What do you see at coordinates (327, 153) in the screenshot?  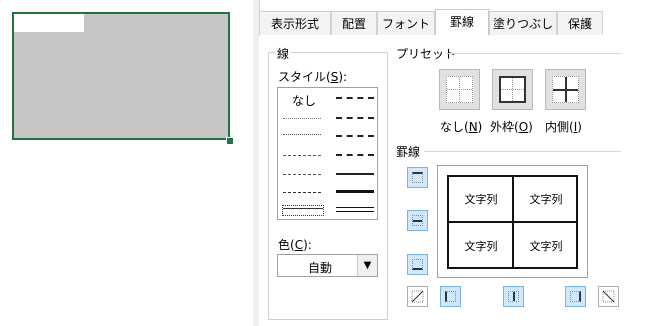 I see `line-style-list: なし` at bounding box center [327, 153].